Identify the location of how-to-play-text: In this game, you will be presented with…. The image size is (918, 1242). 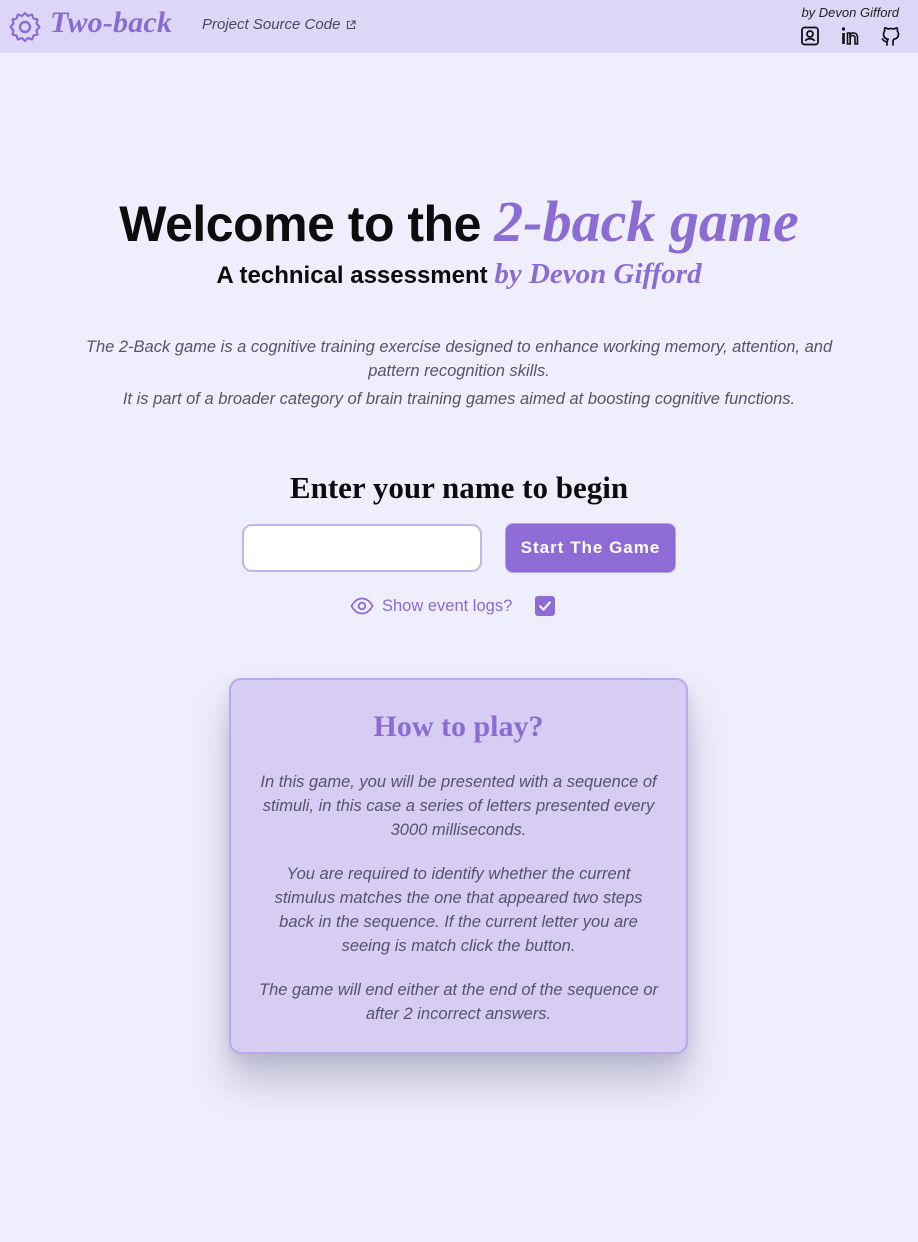
(458, 898).